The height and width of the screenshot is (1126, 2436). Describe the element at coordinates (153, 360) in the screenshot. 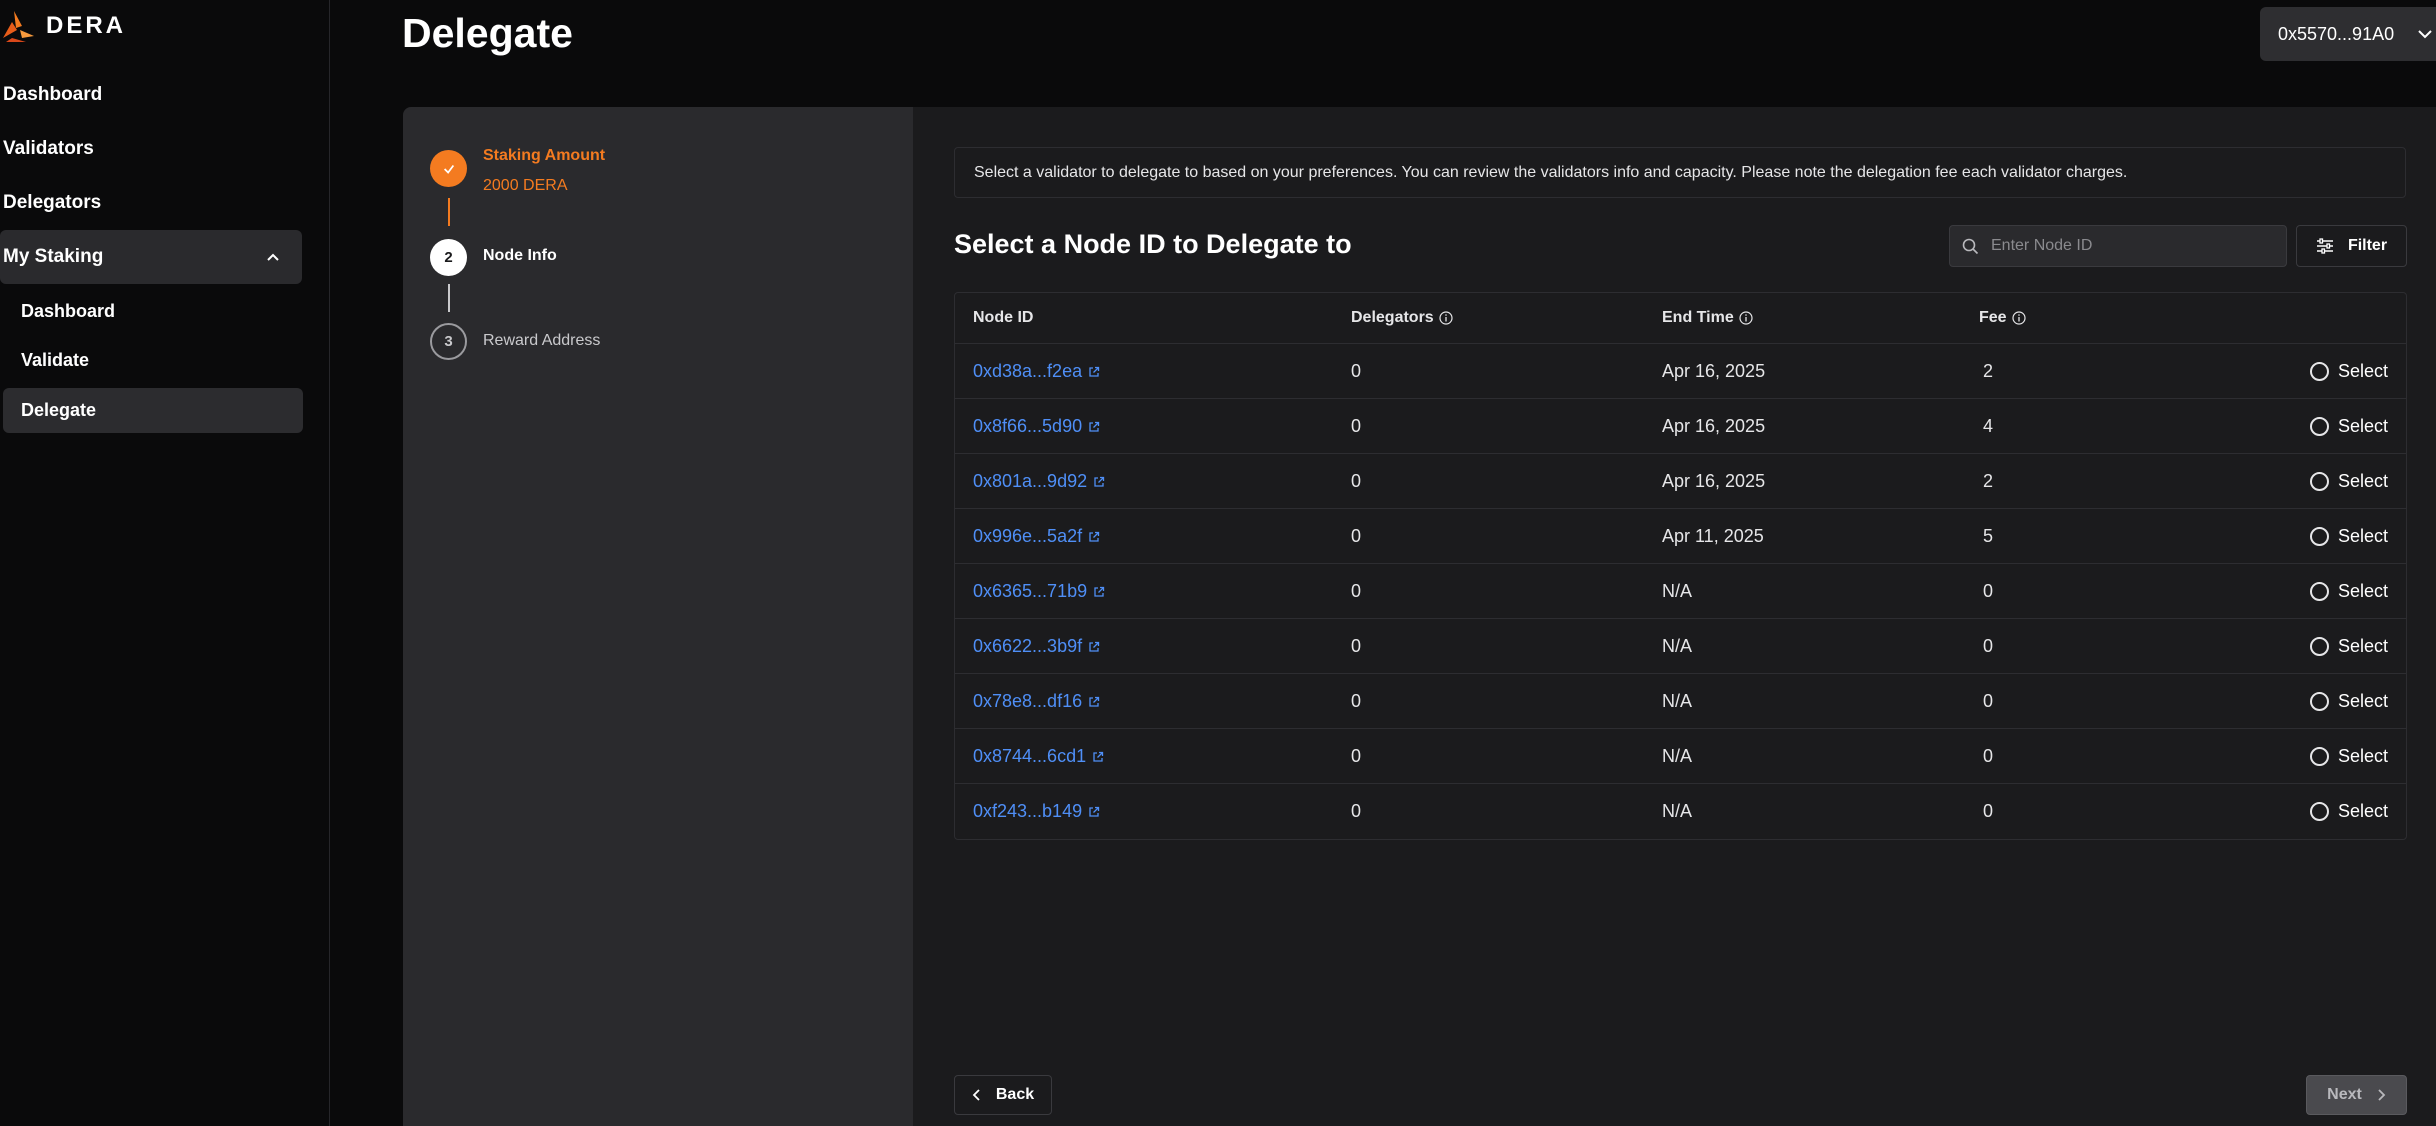

I see `sidebar-subitem-validate: Validate` at that location.